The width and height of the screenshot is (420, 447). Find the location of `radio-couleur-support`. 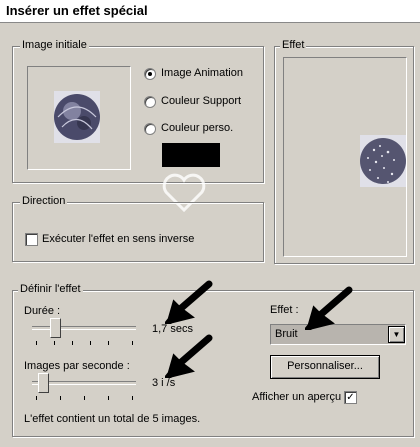

radio-couleur-support is located at coordinates (150, 102).